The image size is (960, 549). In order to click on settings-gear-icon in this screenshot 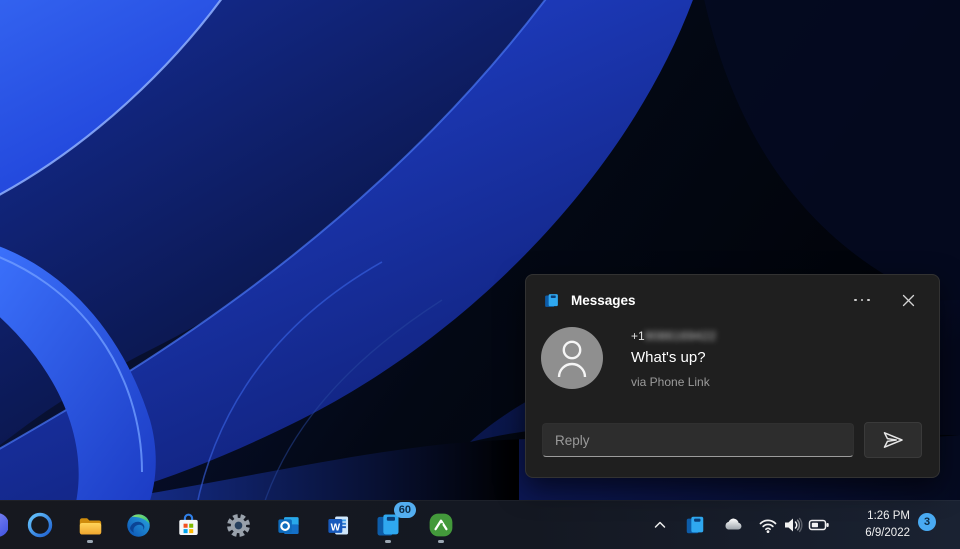, I will do `click(238, 525)`.